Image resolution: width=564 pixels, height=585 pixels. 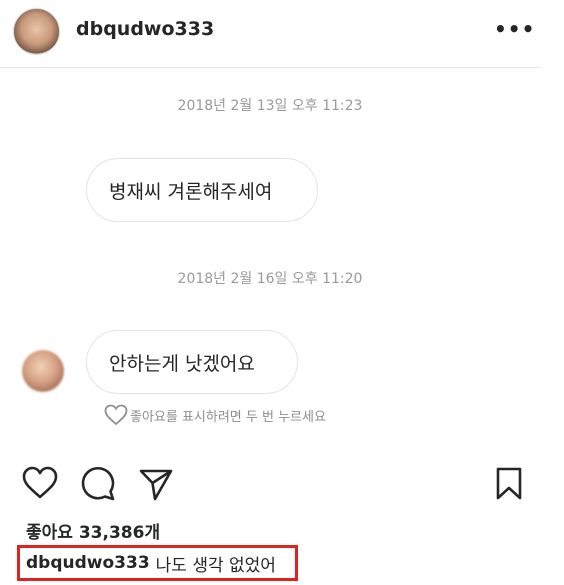 I want to click on message-text: 병재씨 겨론해주세여, so click(x=191, y=191).